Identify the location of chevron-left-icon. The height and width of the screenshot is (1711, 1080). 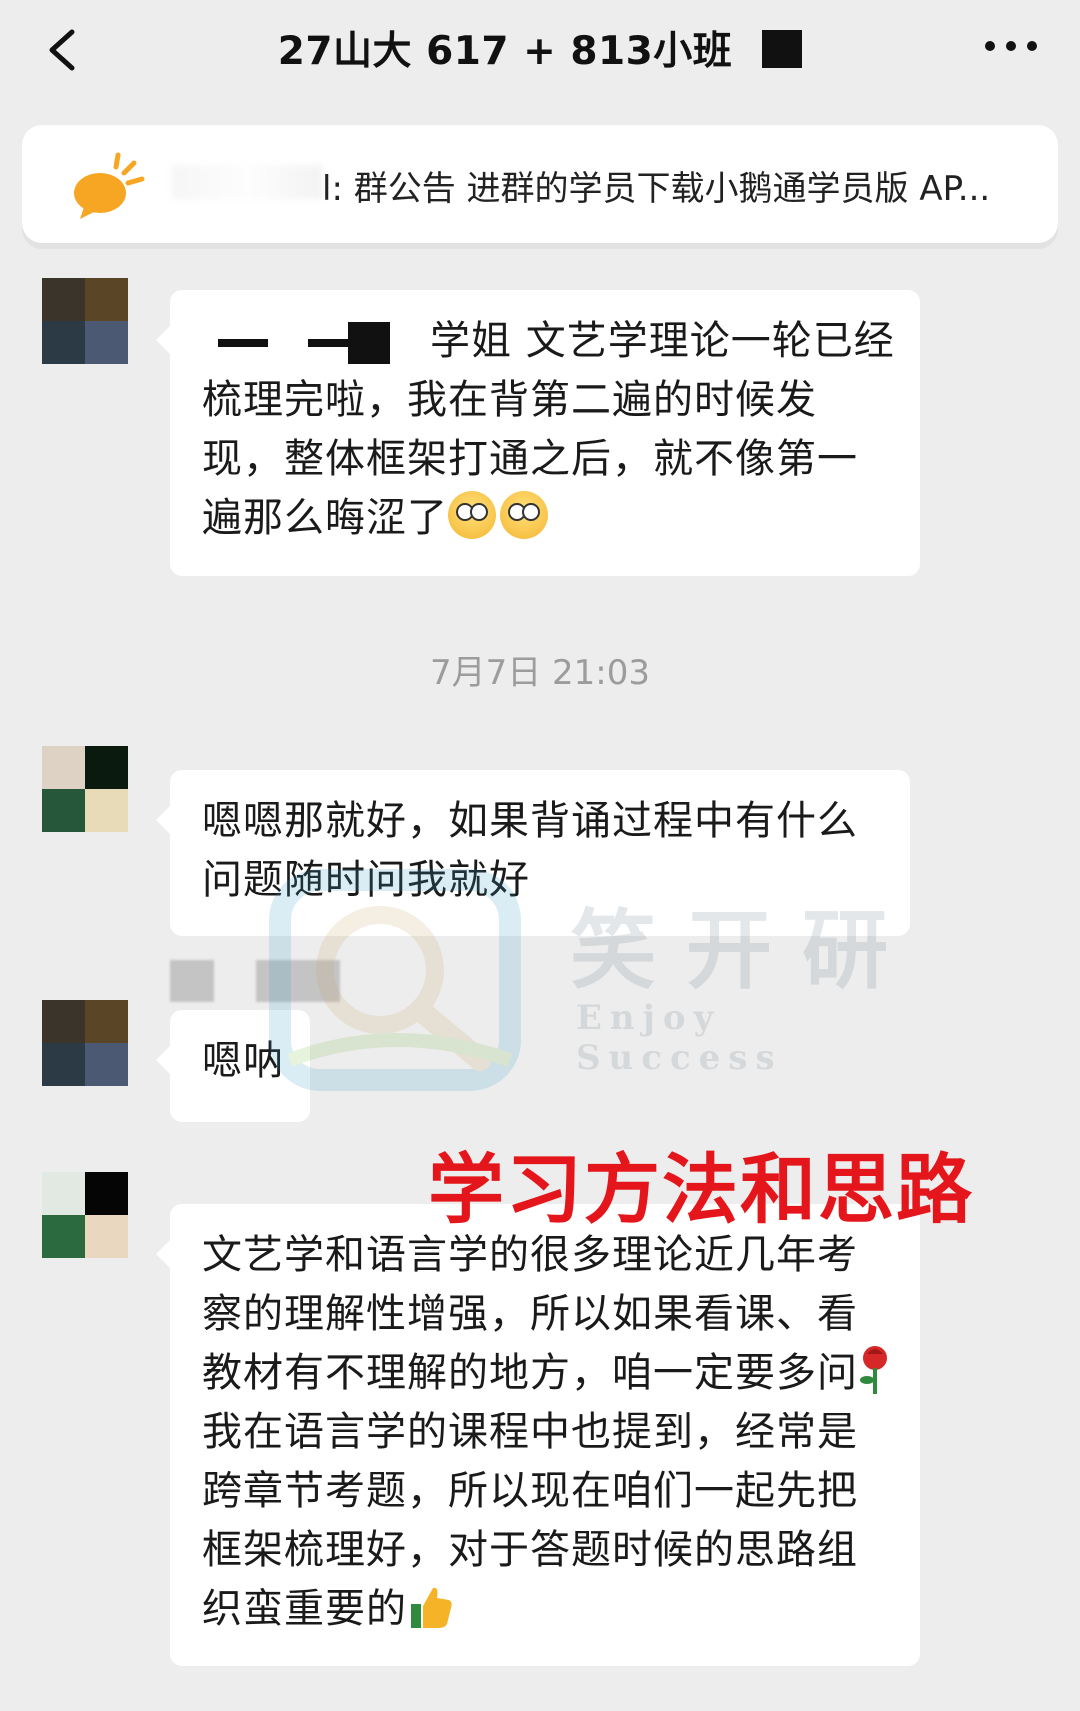
(62, 50).